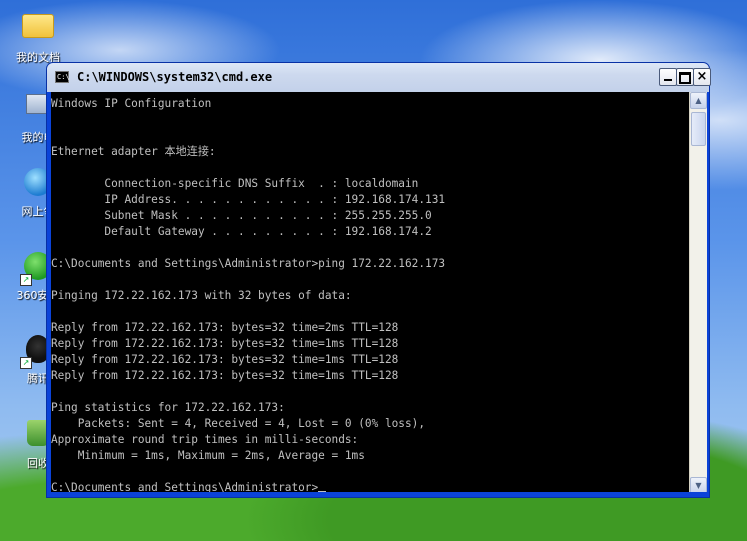  What do you see at coordinates (668, 80) in the screenshot?
I see `minimize-icon` at bounding box center [668, 80].